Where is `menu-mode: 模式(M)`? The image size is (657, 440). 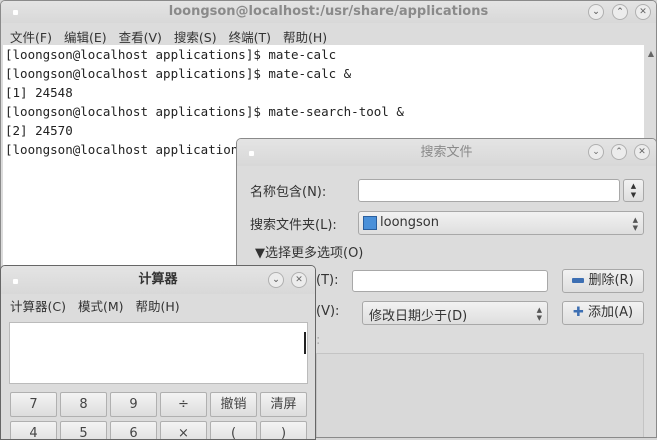 menu-mode: 模式(M) is located at coordinates (101, 306).